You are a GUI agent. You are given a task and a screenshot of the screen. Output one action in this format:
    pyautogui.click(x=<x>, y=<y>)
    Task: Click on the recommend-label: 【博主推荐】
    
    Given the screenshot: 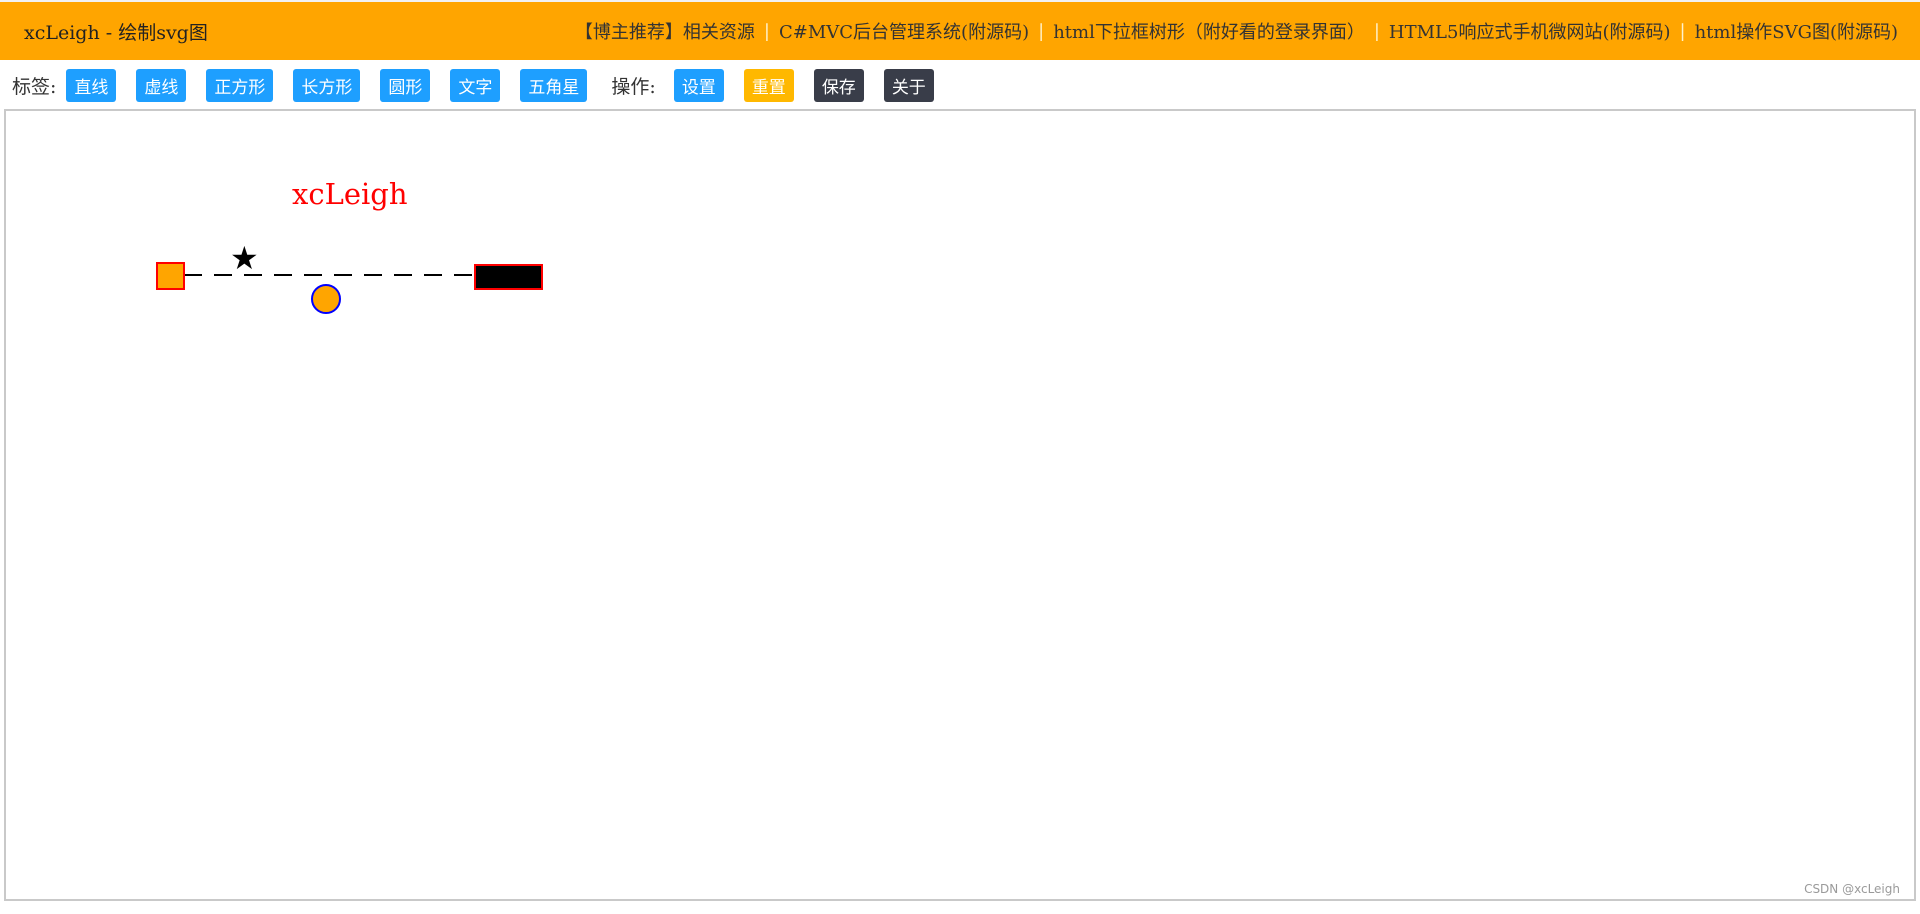 What is the action you would take?
    pyautogui.click(x=628, y=32)
    